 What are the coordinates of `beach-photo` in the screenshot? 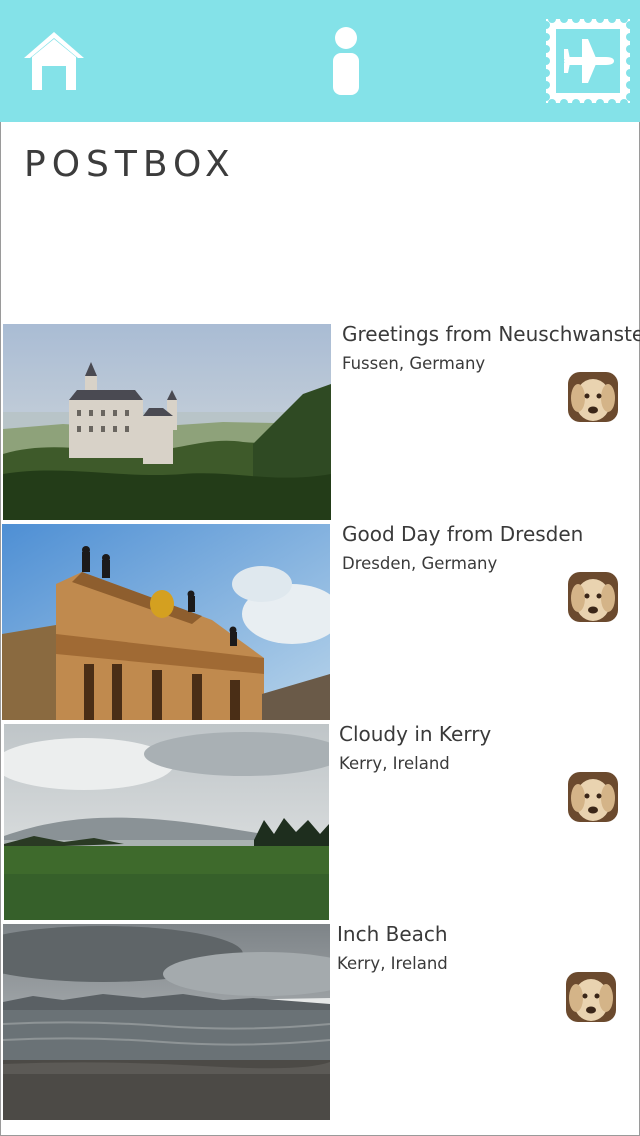 It's located at (166, 1022).